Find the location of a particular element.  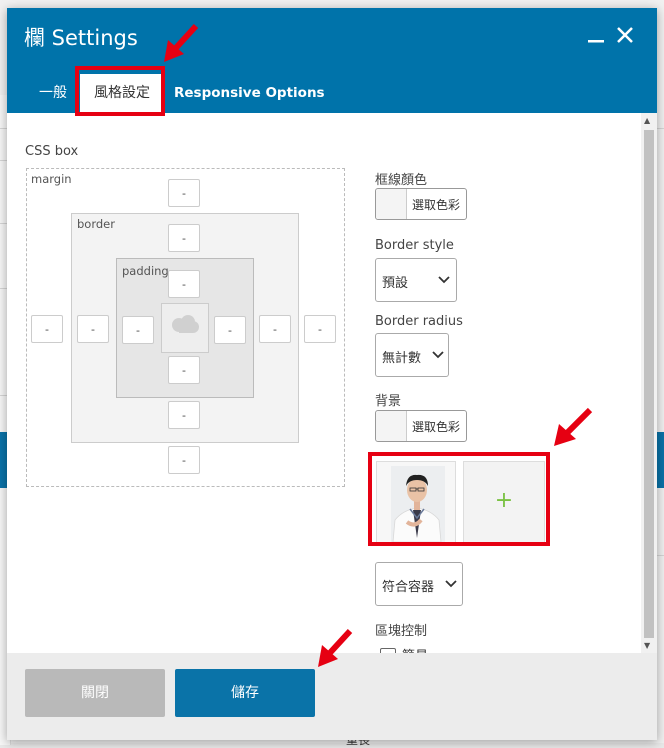

scrollbar-thumb is located at coordinates (649, 384).